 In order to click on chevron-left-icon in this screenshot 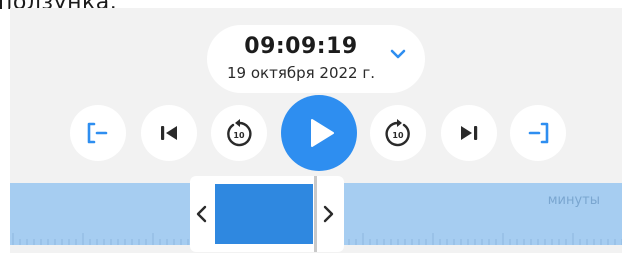, I will do `click(202, 214)`.